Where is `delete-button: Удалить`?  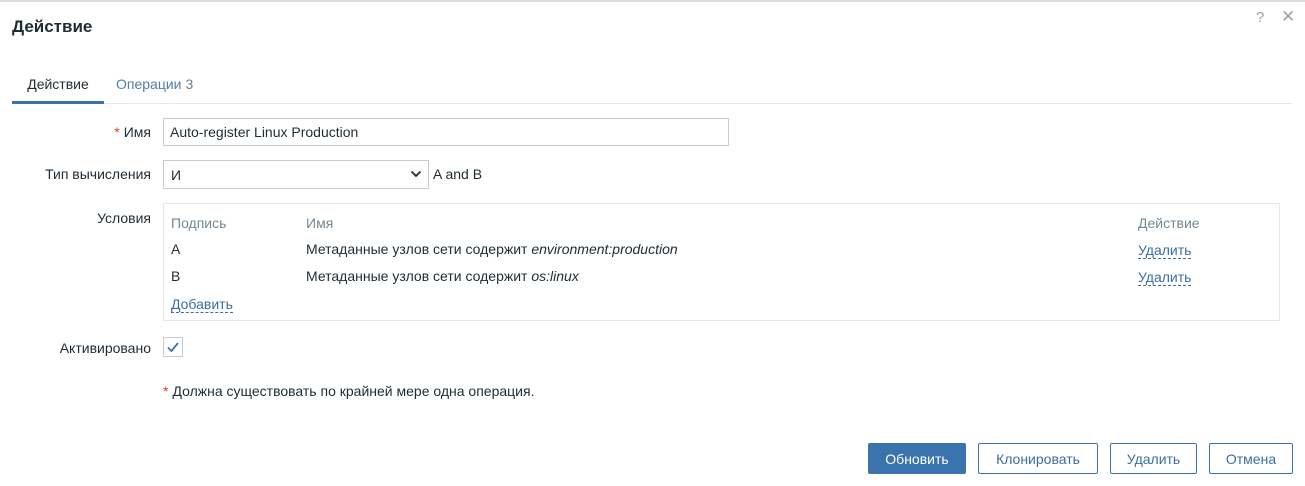
delete-button: Удалить is located at coordinates (1153, 458).